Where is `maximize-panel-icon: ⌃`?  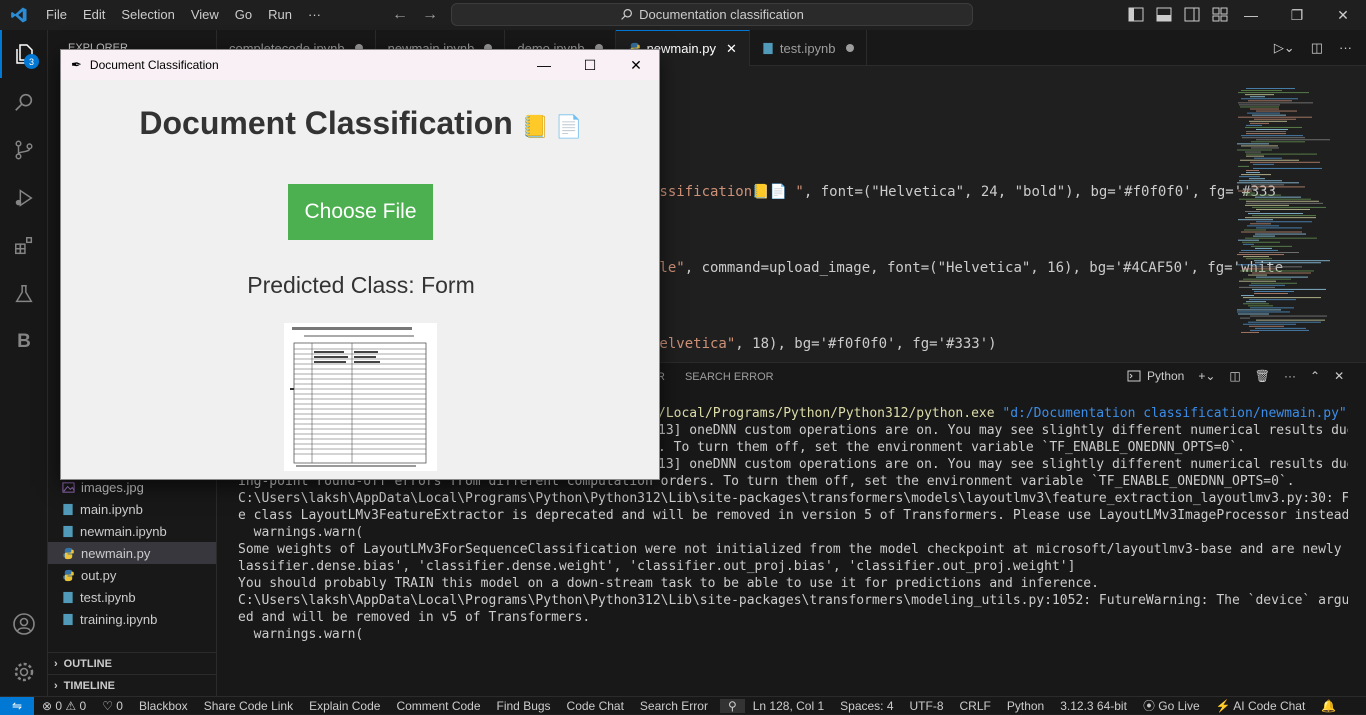
maximize-panel-icon: ⌃ is located at coordinates (1315, 376).